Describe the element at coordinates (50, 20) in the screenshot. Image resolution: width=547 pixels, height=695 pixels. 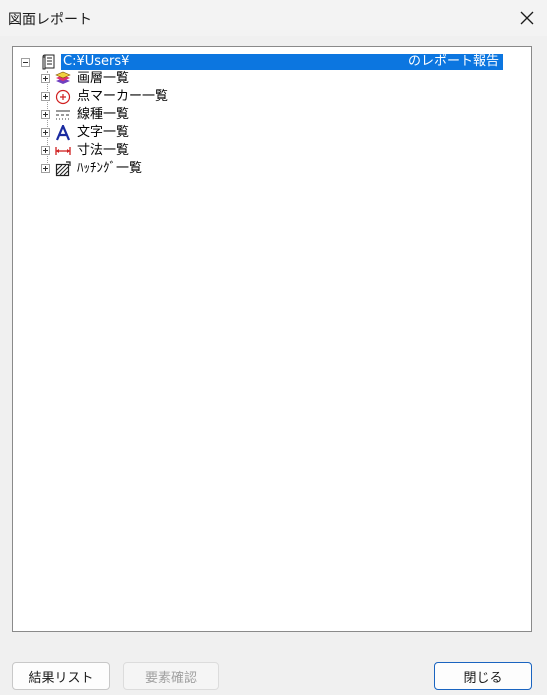
I see `window-title: 図面レポート` at that location.